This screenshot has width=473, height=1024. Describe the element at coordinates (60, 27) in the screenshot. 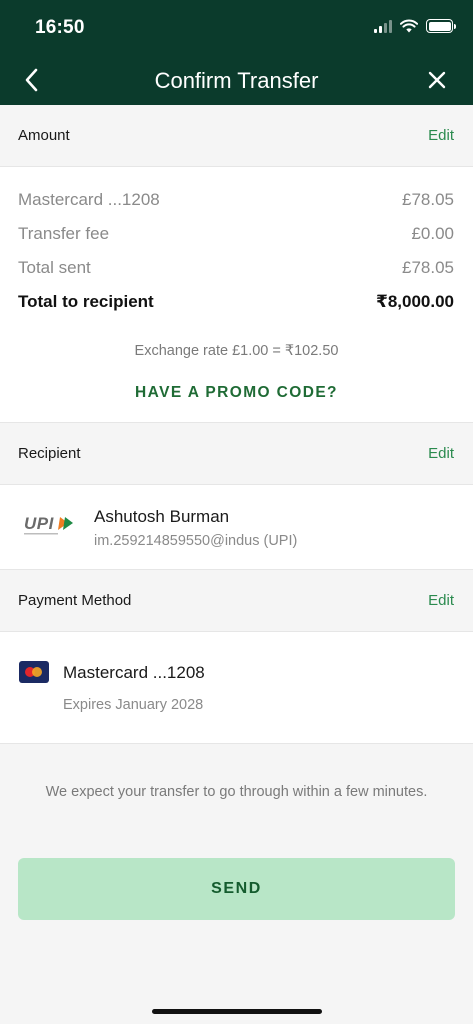

I see `status-time: 16:50` at that location.